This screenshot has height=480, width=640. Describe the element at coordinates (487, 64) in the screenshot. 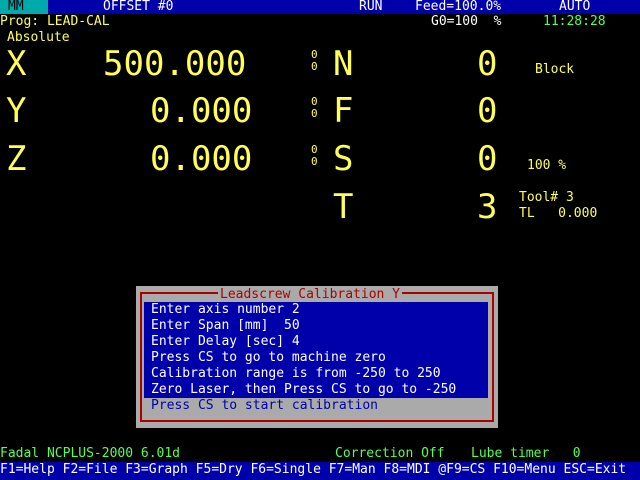

I see `code-value-n: 0` at that location.